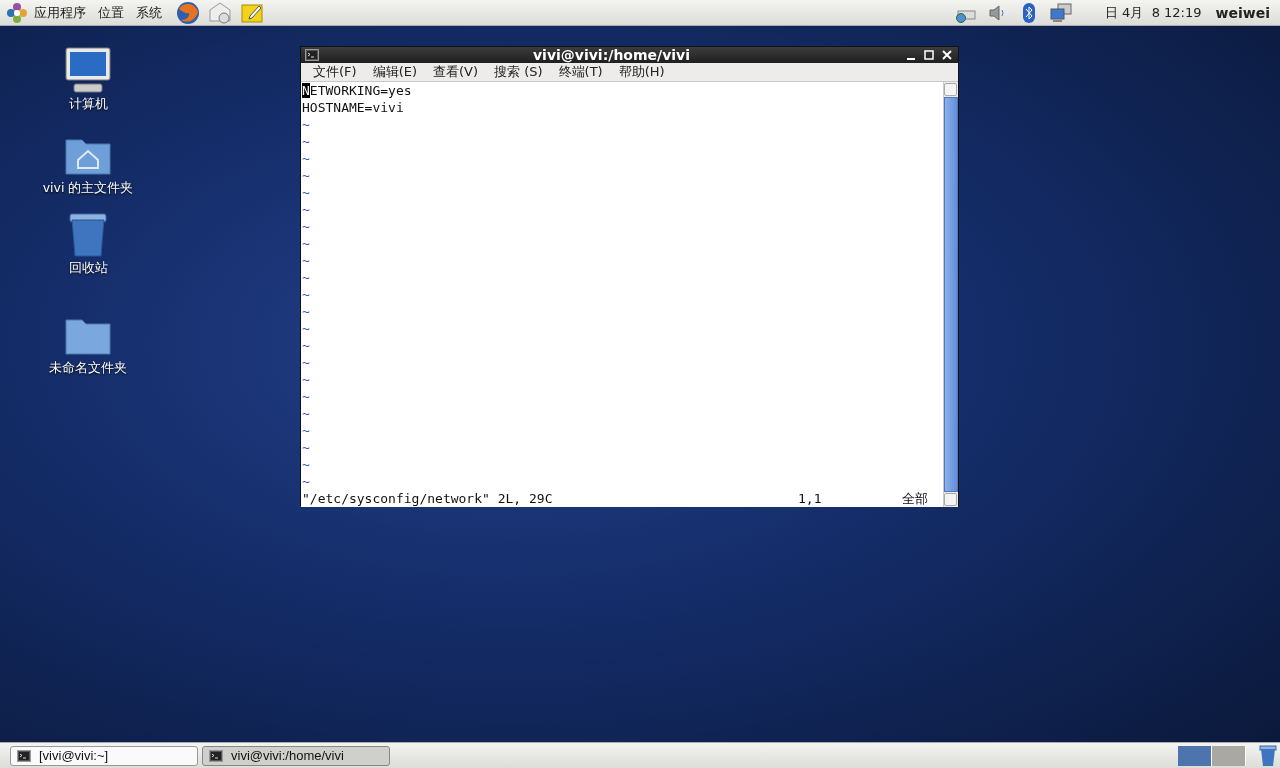 This screenshot has width=1280, height=768. Describe the element at coordinates (360, 90) in the screenshot. I see `text-line-rest: ETWORKING=yes` at that location.